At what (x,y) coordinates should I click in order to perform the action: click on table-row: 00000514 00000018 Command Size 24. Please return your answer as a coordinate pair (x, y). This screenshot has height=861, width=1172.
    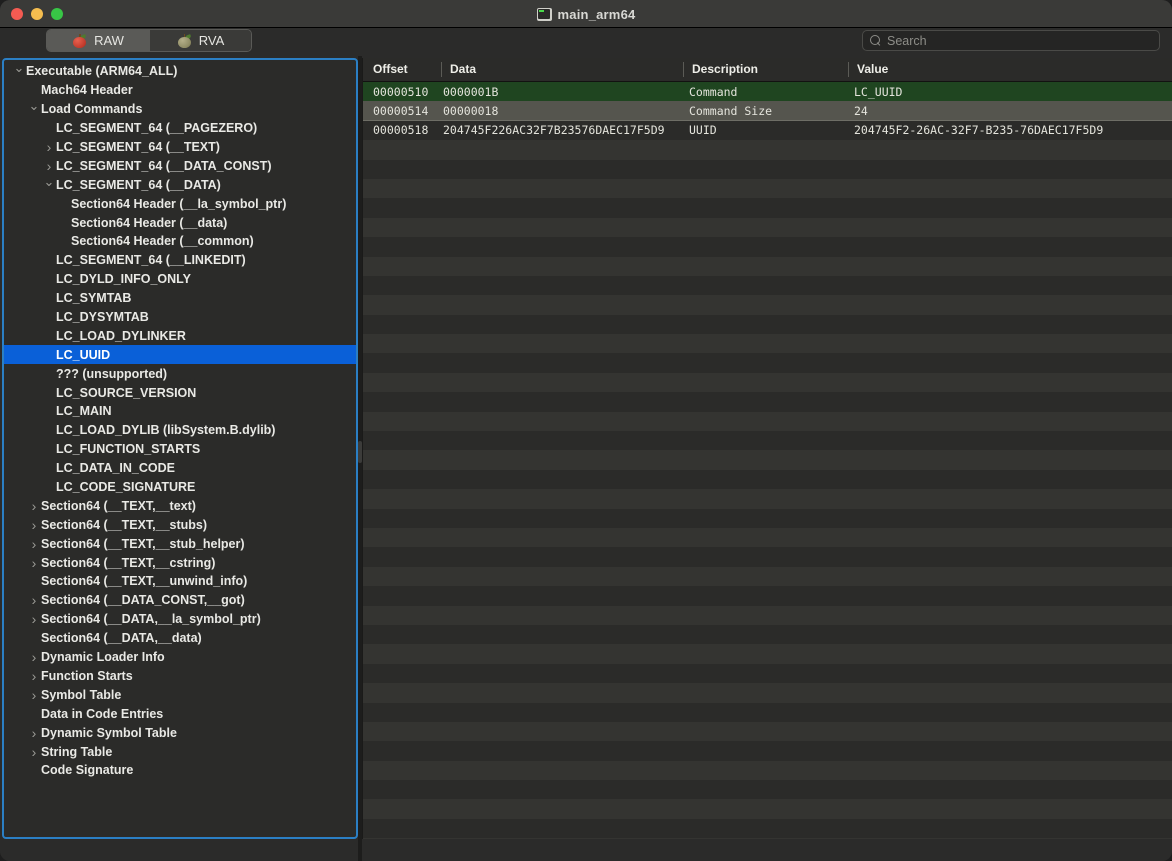
    Looking at the image, I should click on (767, 111).